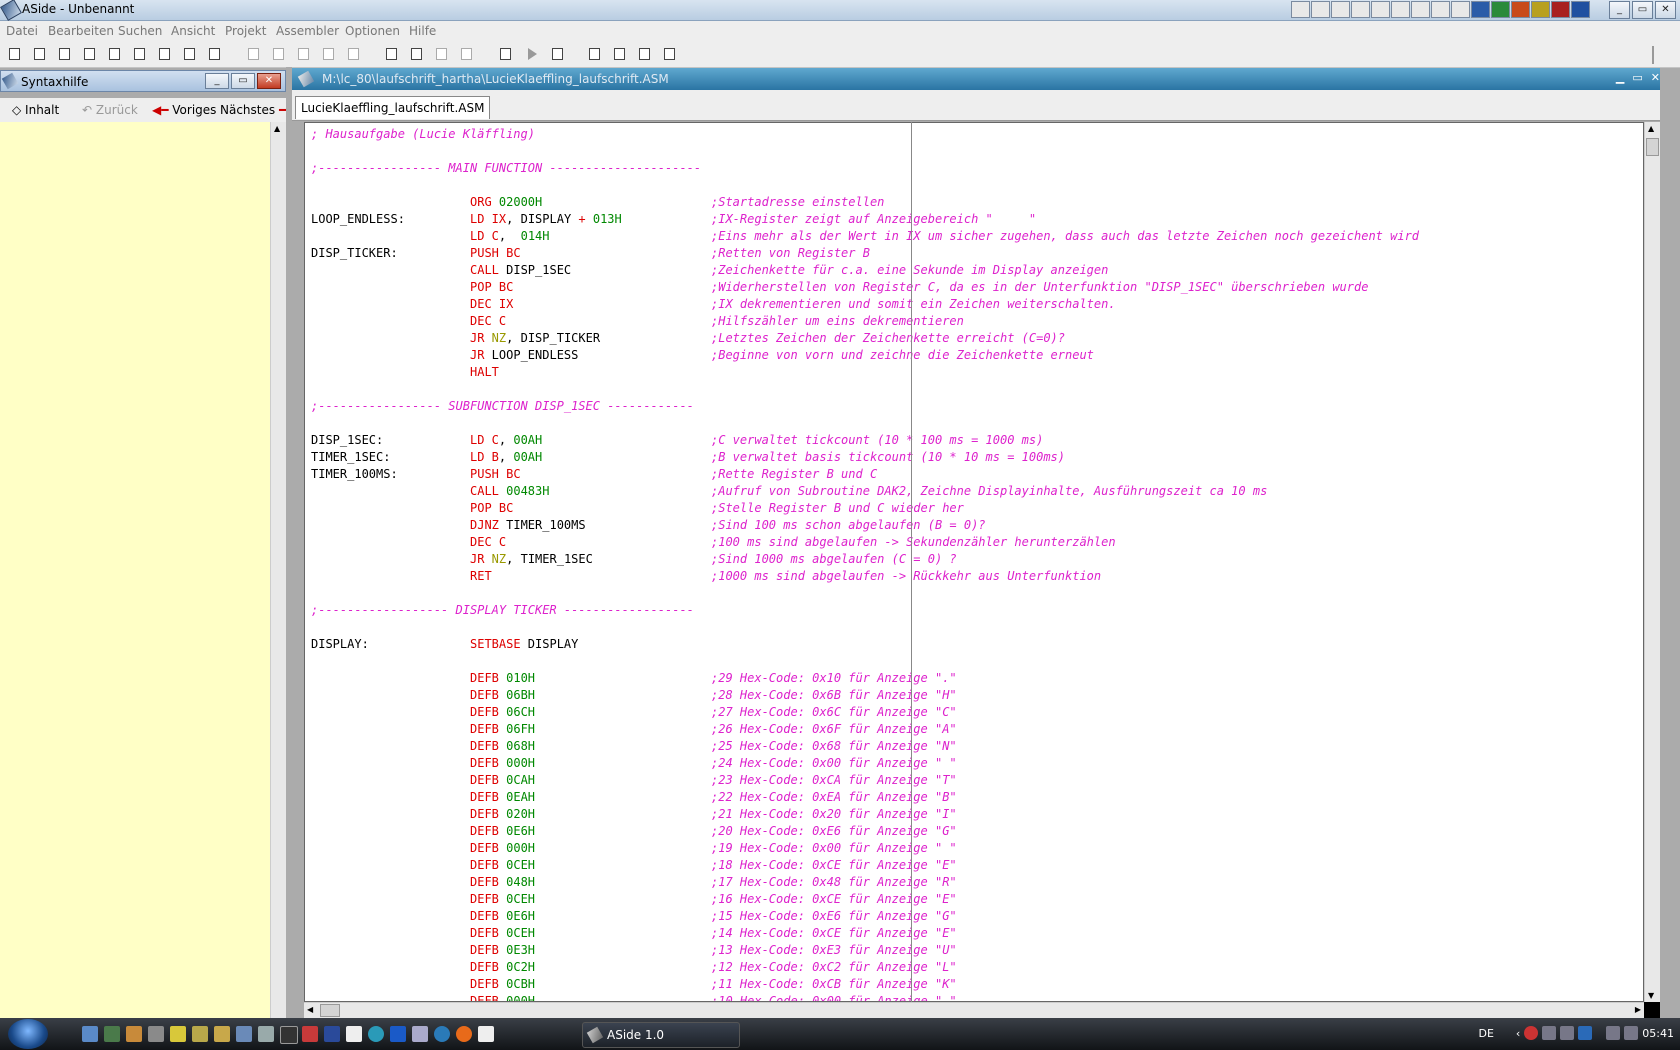 The height and width of the screenshot is (1050, 1680). What do you see at coordinates (393, 107) in the screenshot?
I see `editor-tab-active: LucieKlaeffling_laufschrift.ASM` at bounding box center [393, 107].